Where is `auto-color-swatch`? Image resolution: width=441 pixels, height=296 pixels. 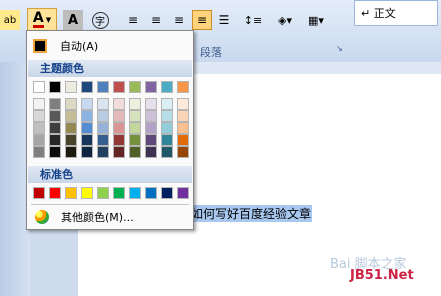 auto-color-swatch is located at coordinates (40, 46).